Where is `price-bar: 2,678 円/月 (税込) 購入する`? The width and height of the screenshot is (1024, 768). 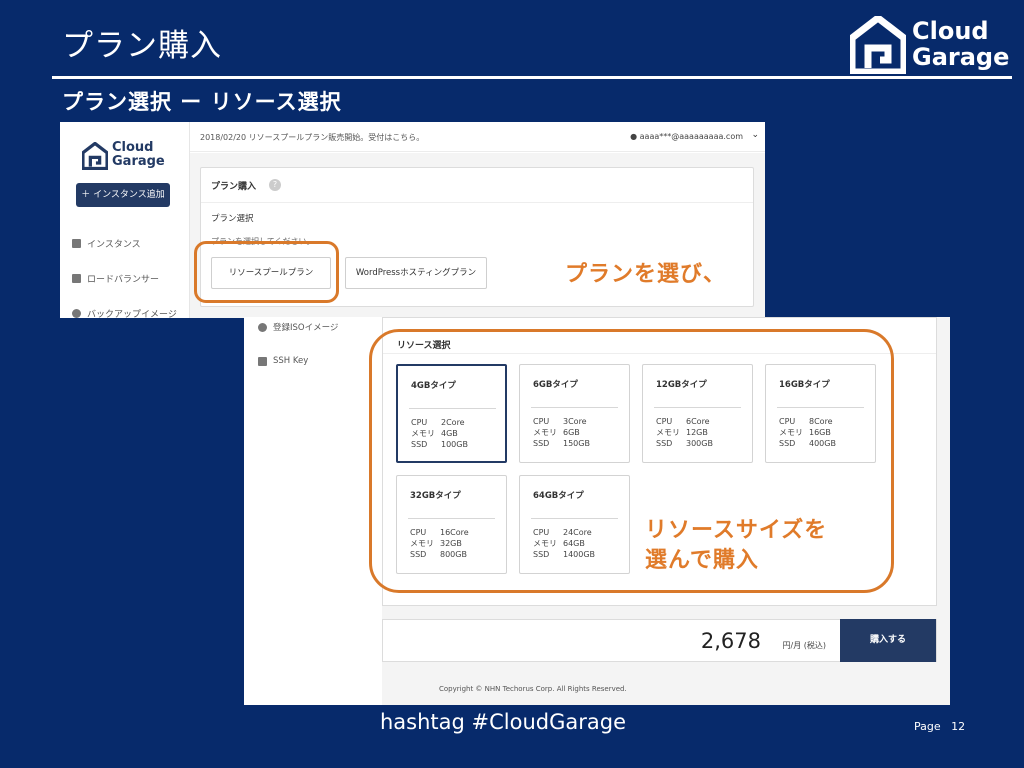 price-bar: 2,678 円/月 (税込) 購入する is located at coordinates (659, 640).